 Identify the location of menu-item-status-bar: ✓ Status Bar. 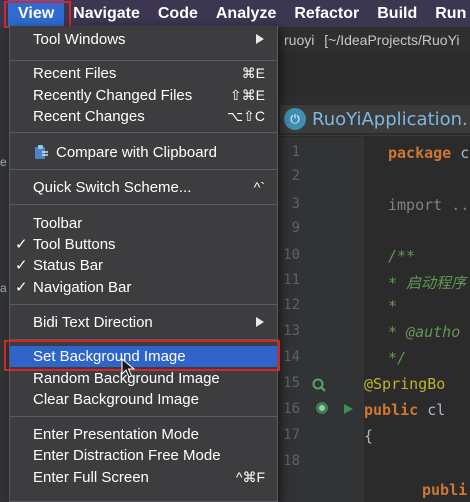
(143, 265).